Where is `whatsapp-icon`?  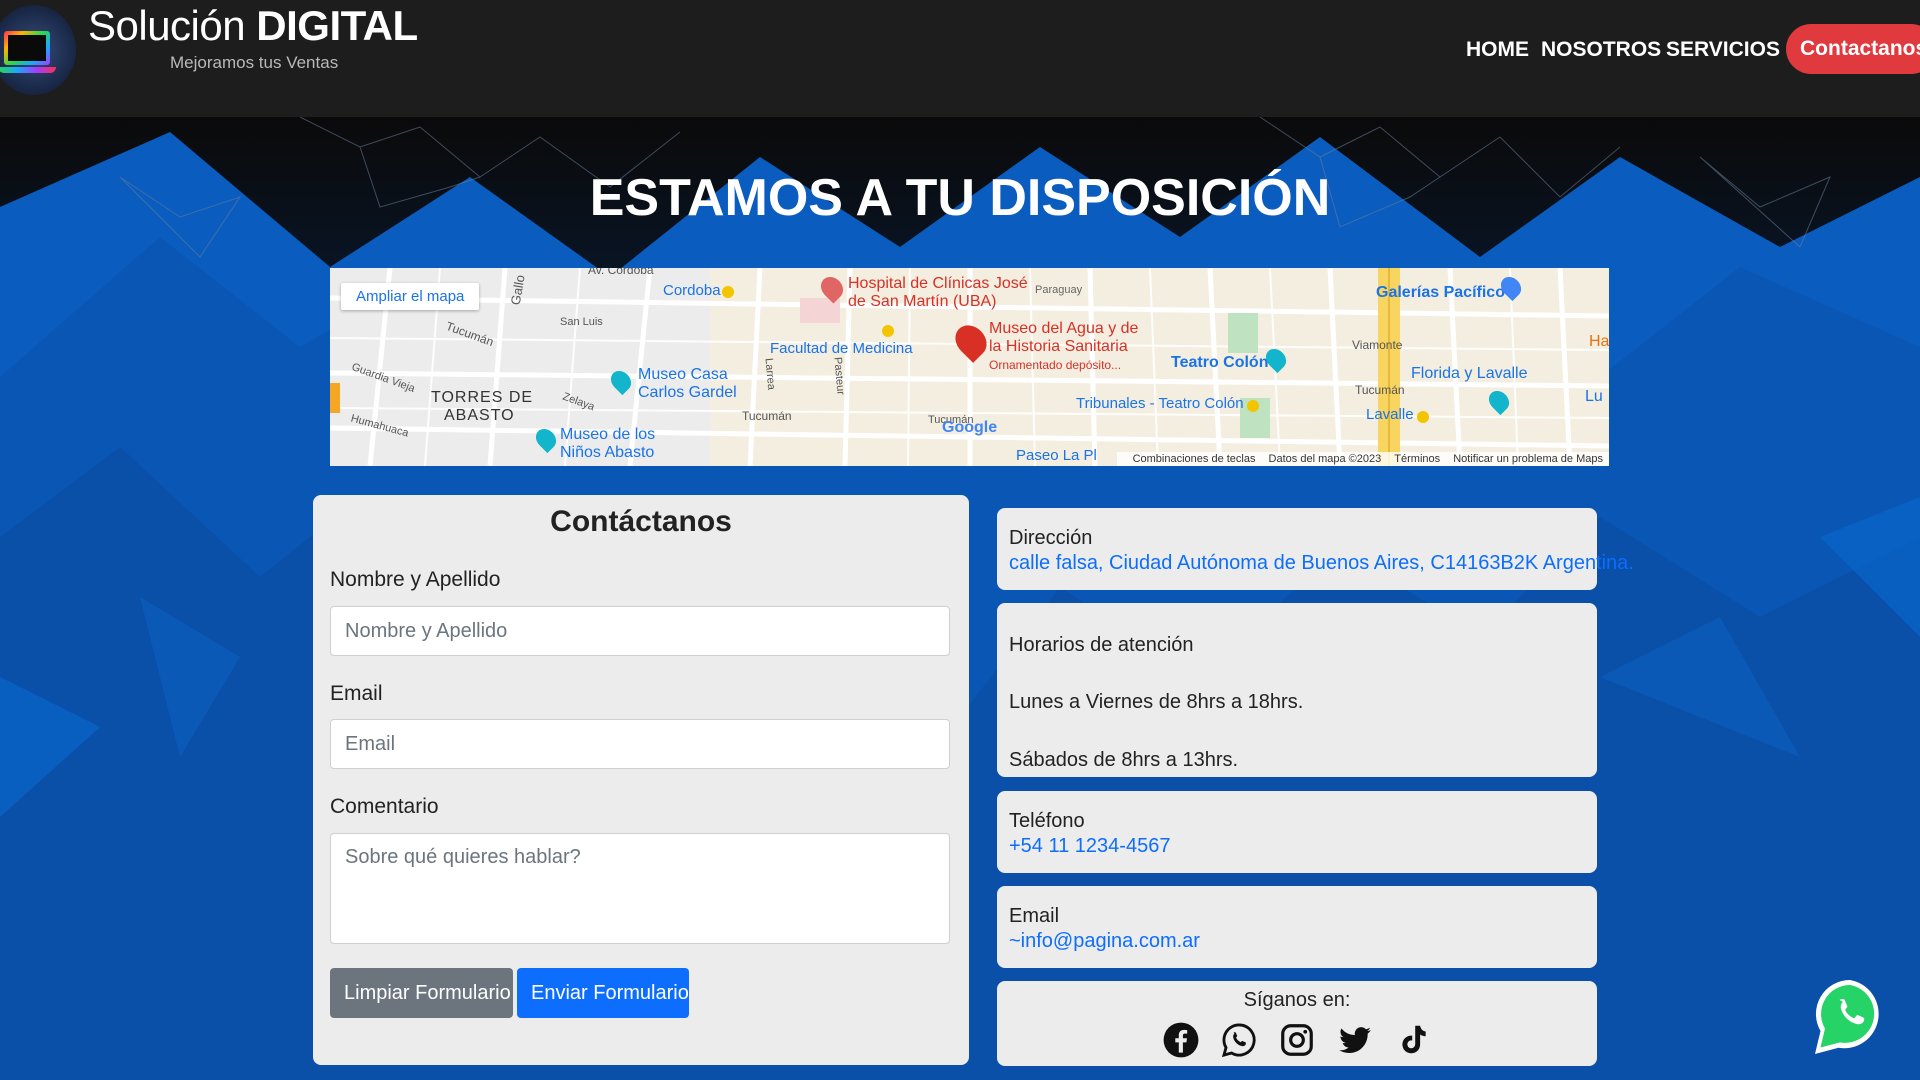 whatsapp-icon is located at coordinates (1239, 1040).